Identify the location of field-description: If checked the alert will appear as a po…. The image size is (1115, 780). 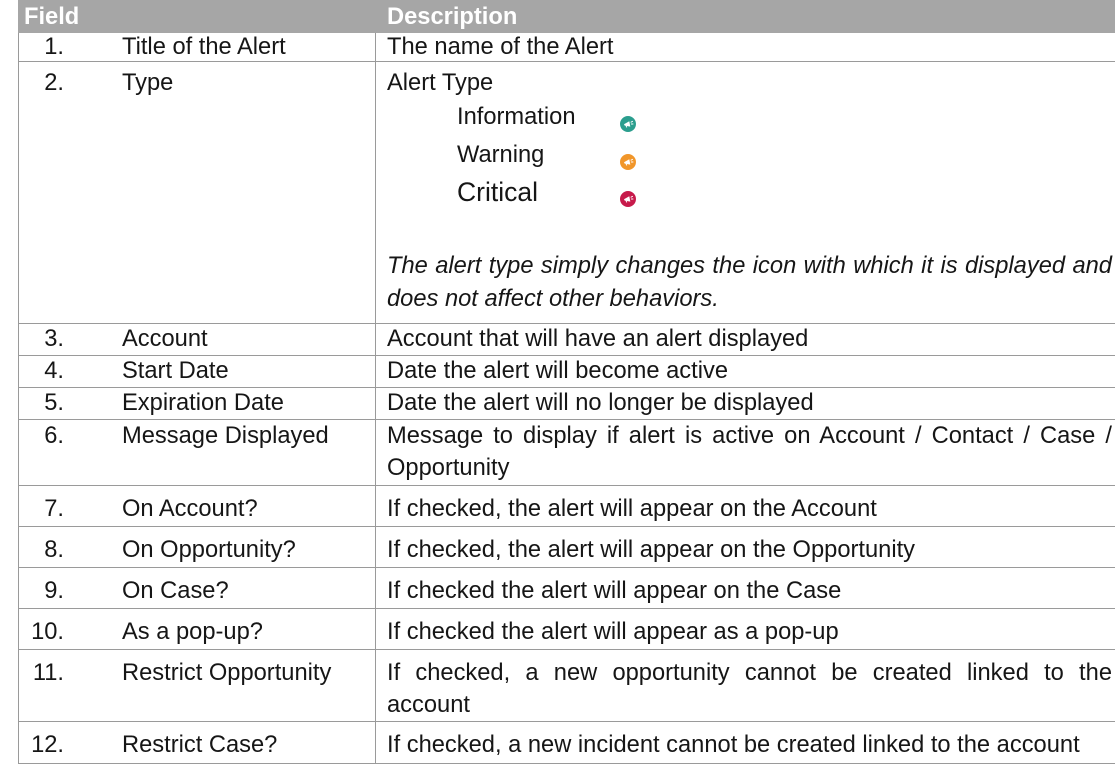
(613, 632).